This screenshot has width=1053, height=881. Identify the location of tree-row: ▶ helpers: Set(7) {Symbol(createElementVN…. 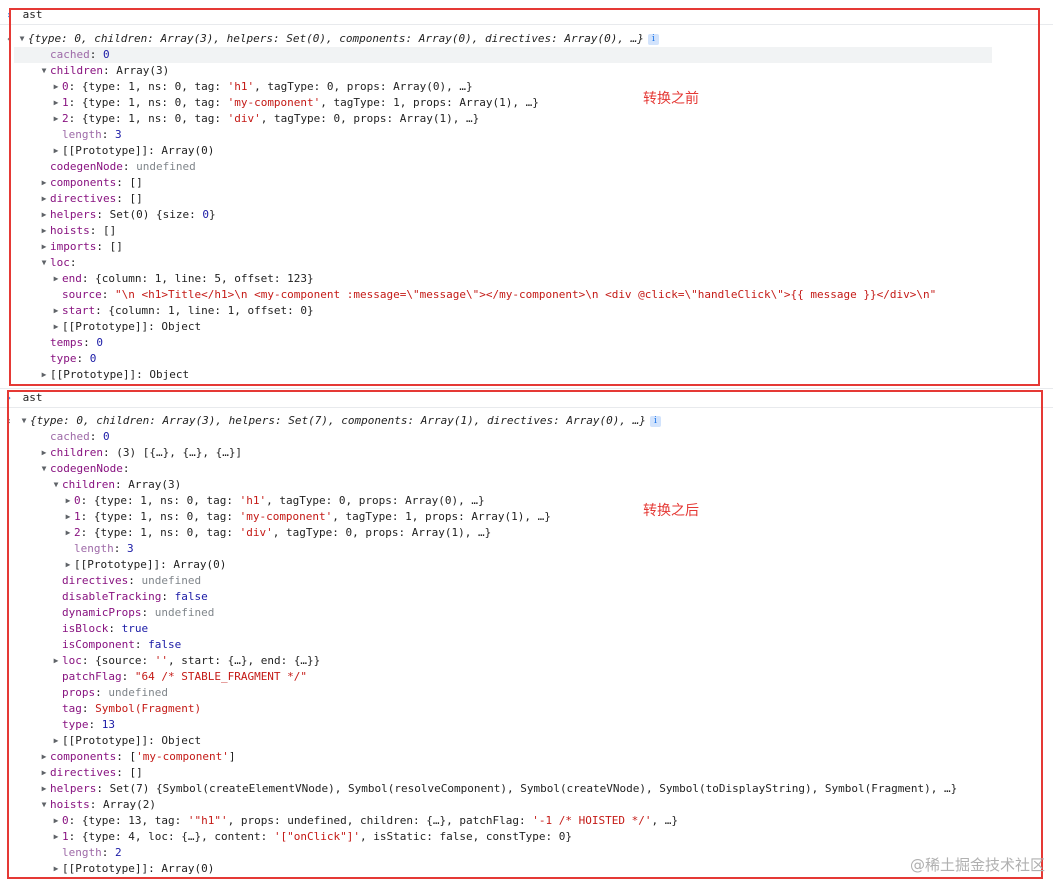
(498, 789).